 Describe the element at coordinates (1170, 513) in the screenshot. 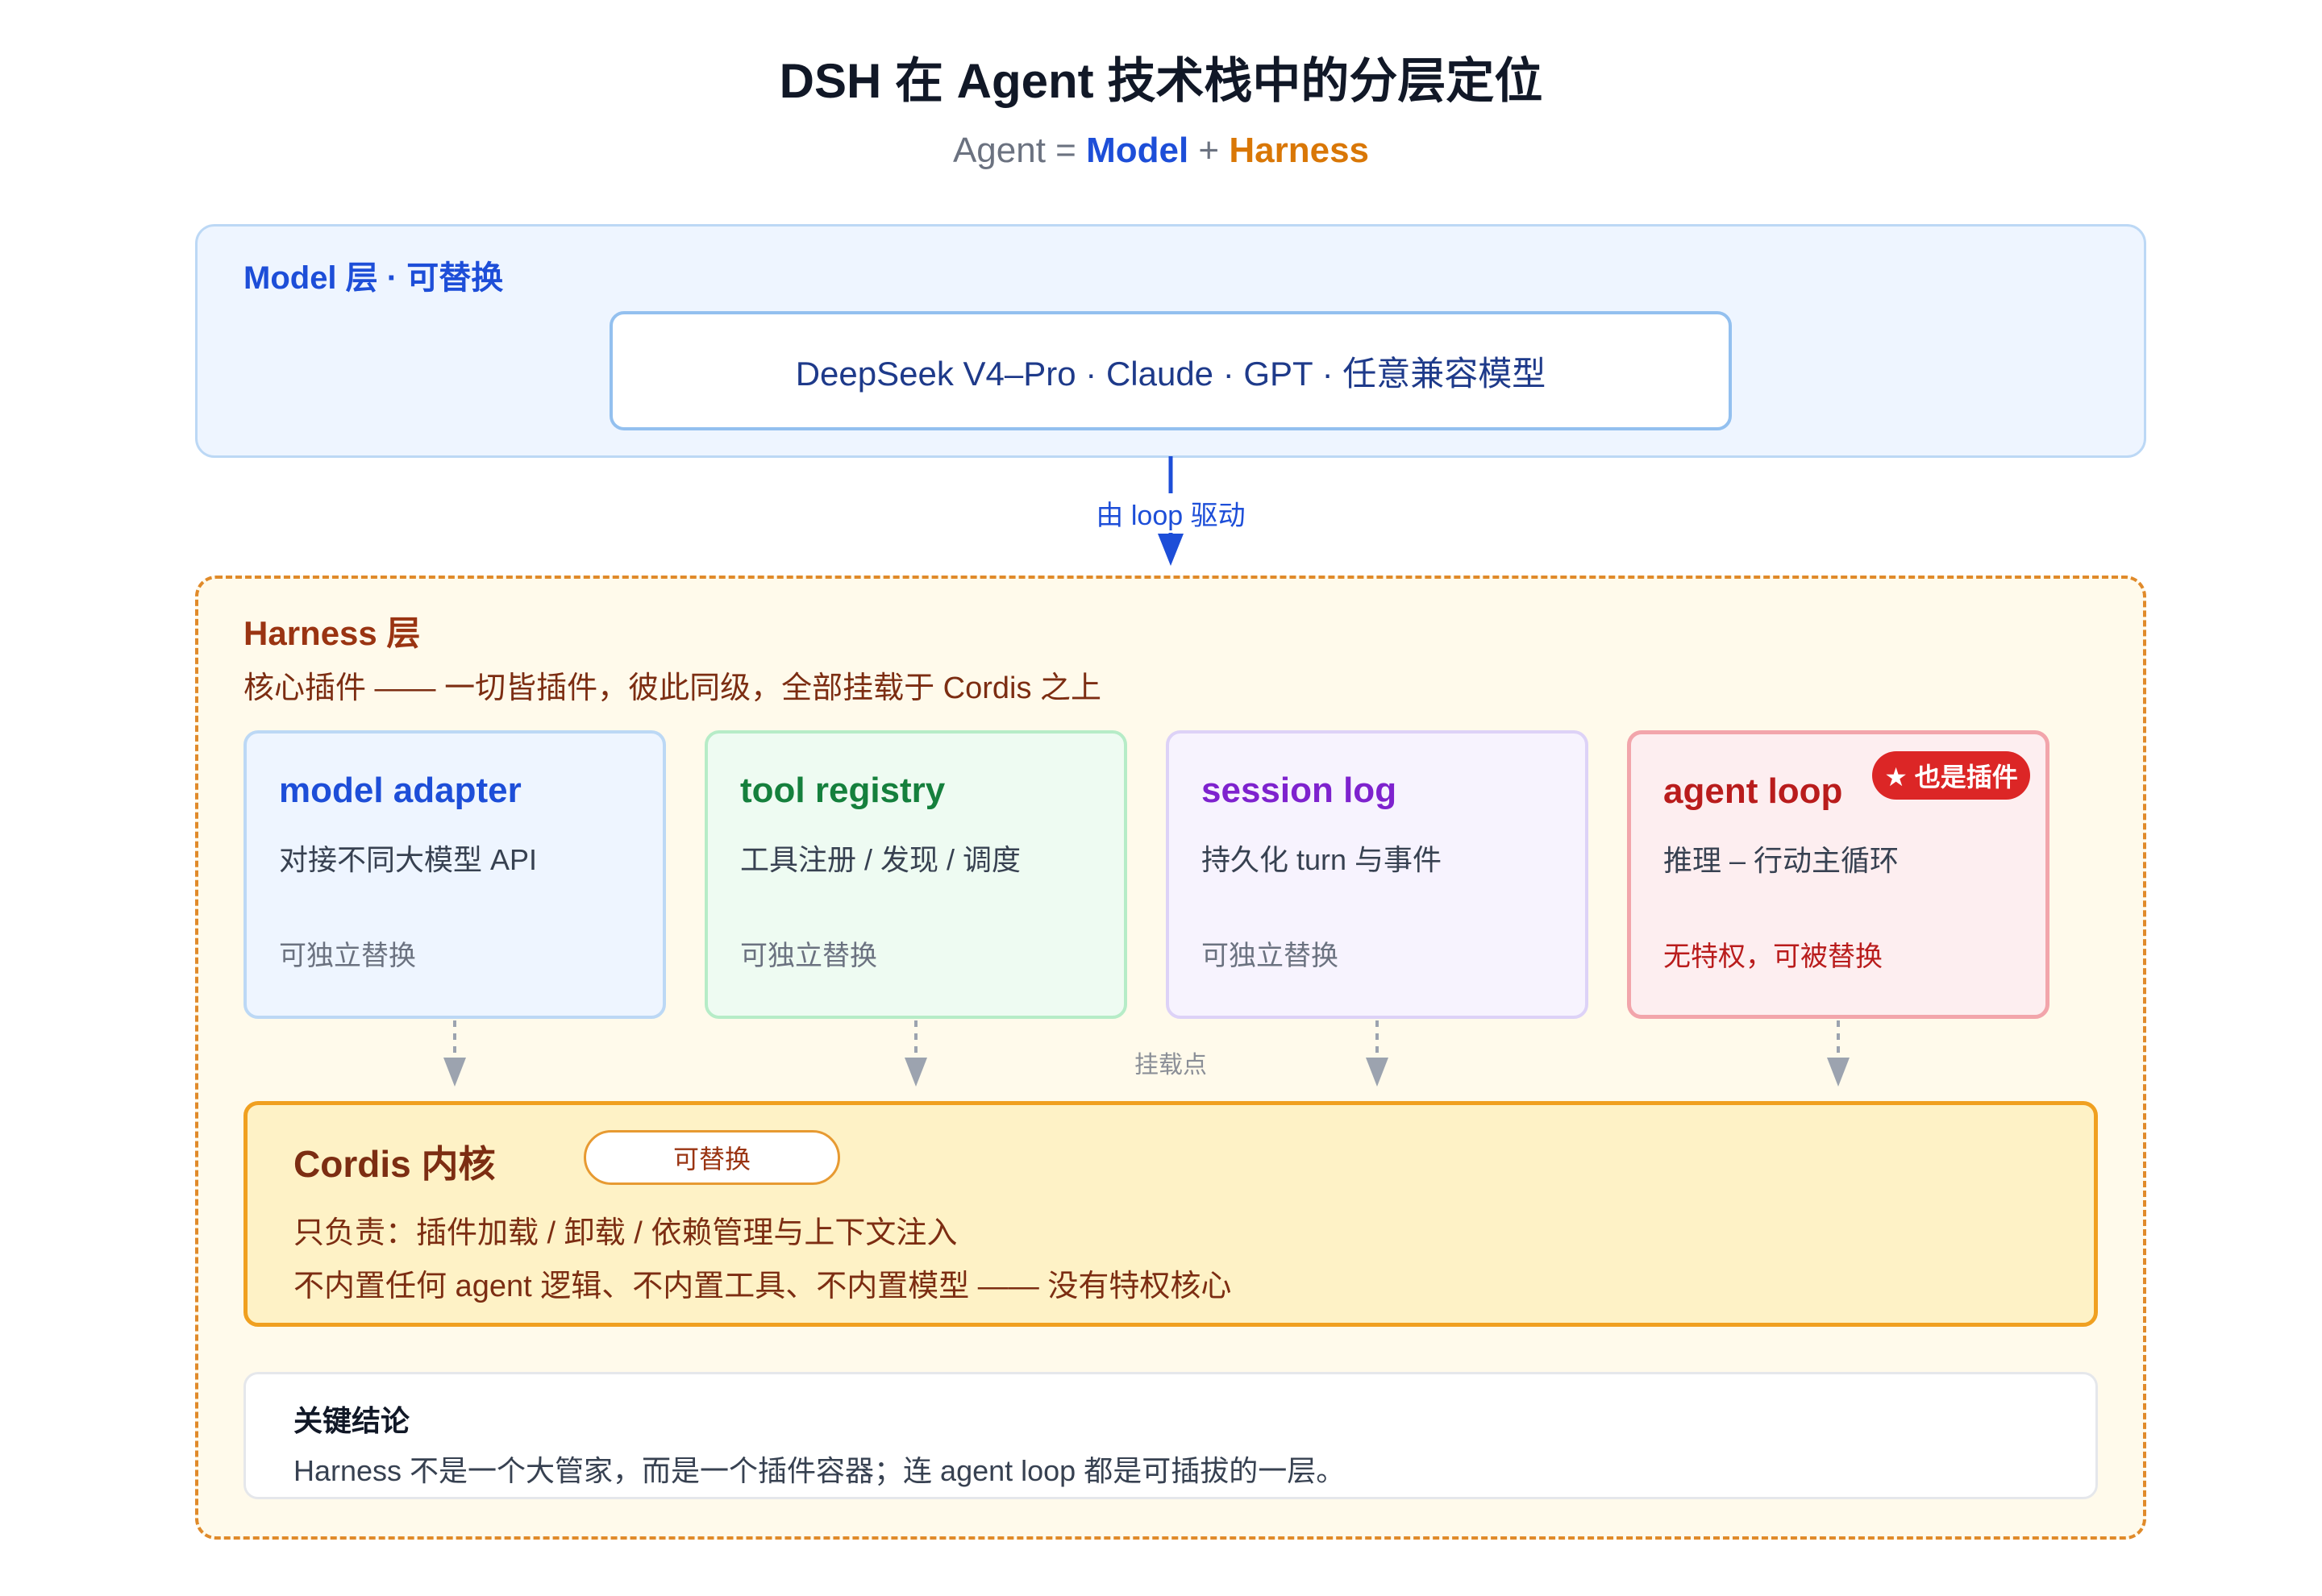

I see `loop-drive-label: 由 loop 驱动` at that location.